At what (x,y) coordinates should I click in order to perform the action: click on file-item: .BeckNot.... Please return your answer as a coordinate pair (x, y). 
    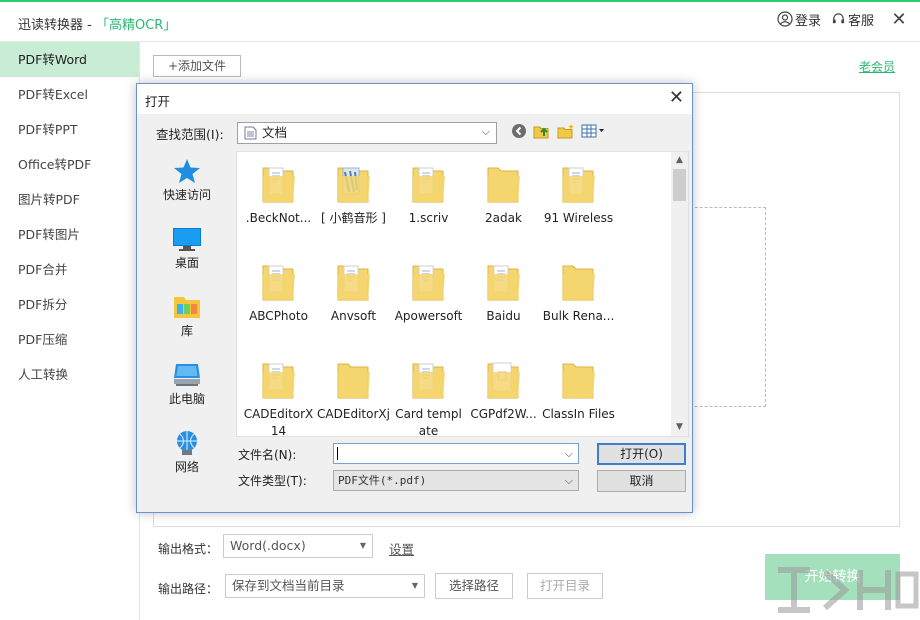
    Looking at the image, I should click on (278, 207).